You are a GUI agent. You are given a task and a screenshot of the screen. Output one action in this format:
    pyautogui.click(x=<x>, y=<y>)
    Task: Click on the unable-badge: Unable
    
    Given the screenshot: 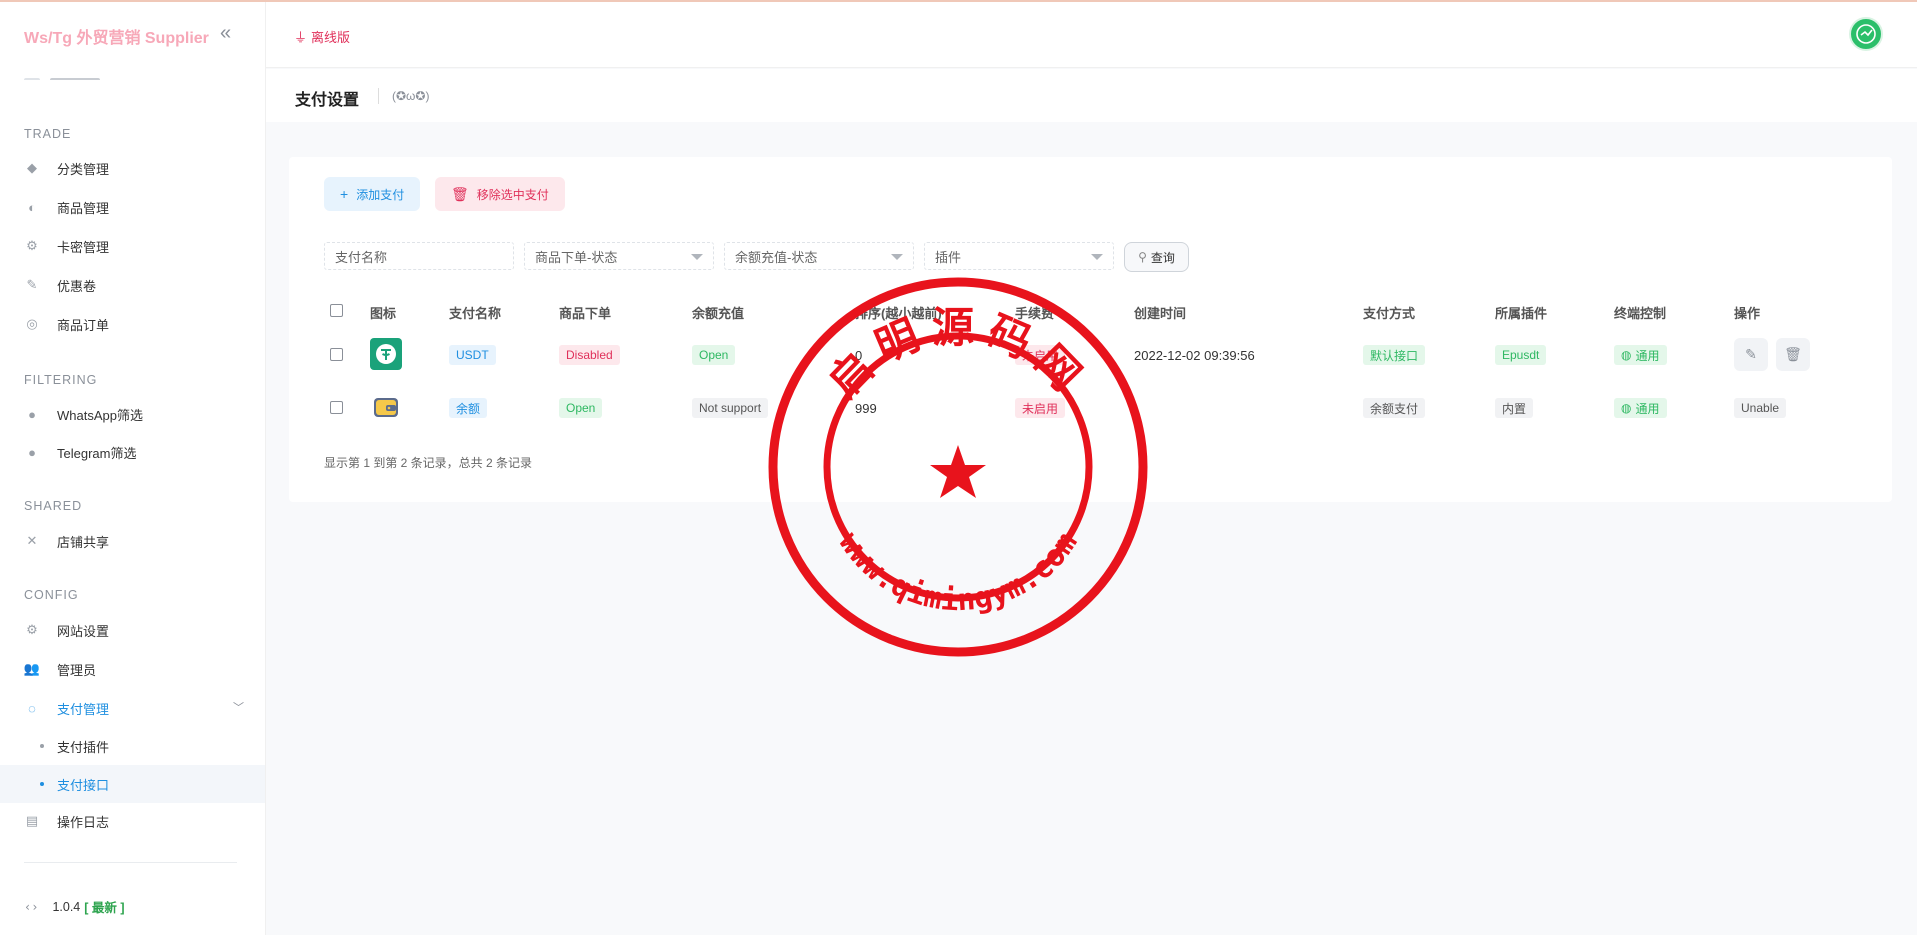 What is the action you would take?
    pyautogui.click(x=1760, y=408)
    